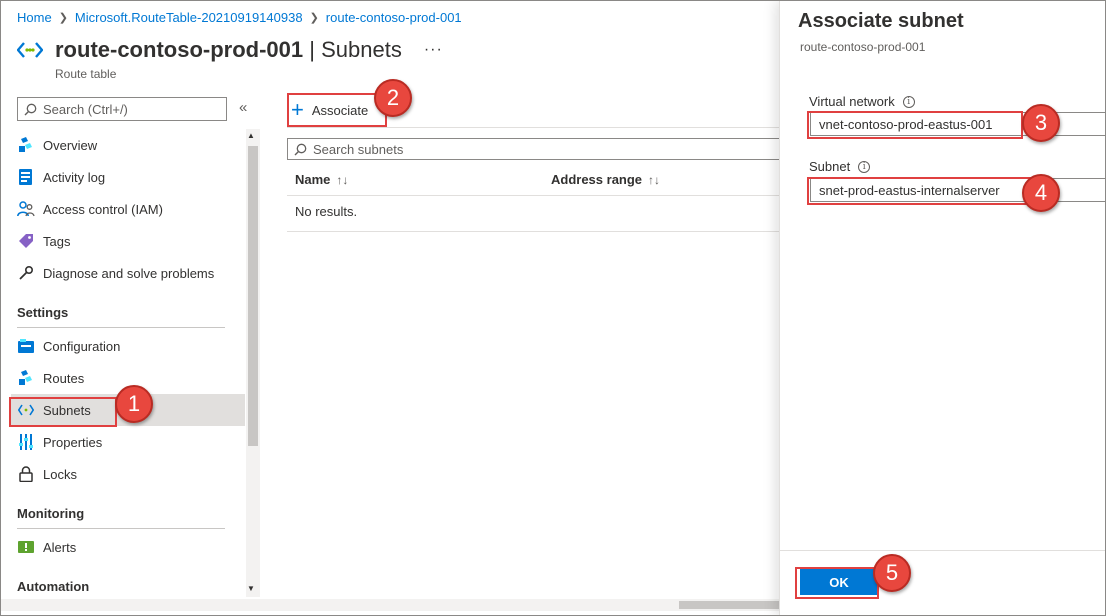 This screenshot has height=616, width=1106. Describe the element at coordinates (533, 127) in the screenshot. I see `toolbar-divider` at that location.